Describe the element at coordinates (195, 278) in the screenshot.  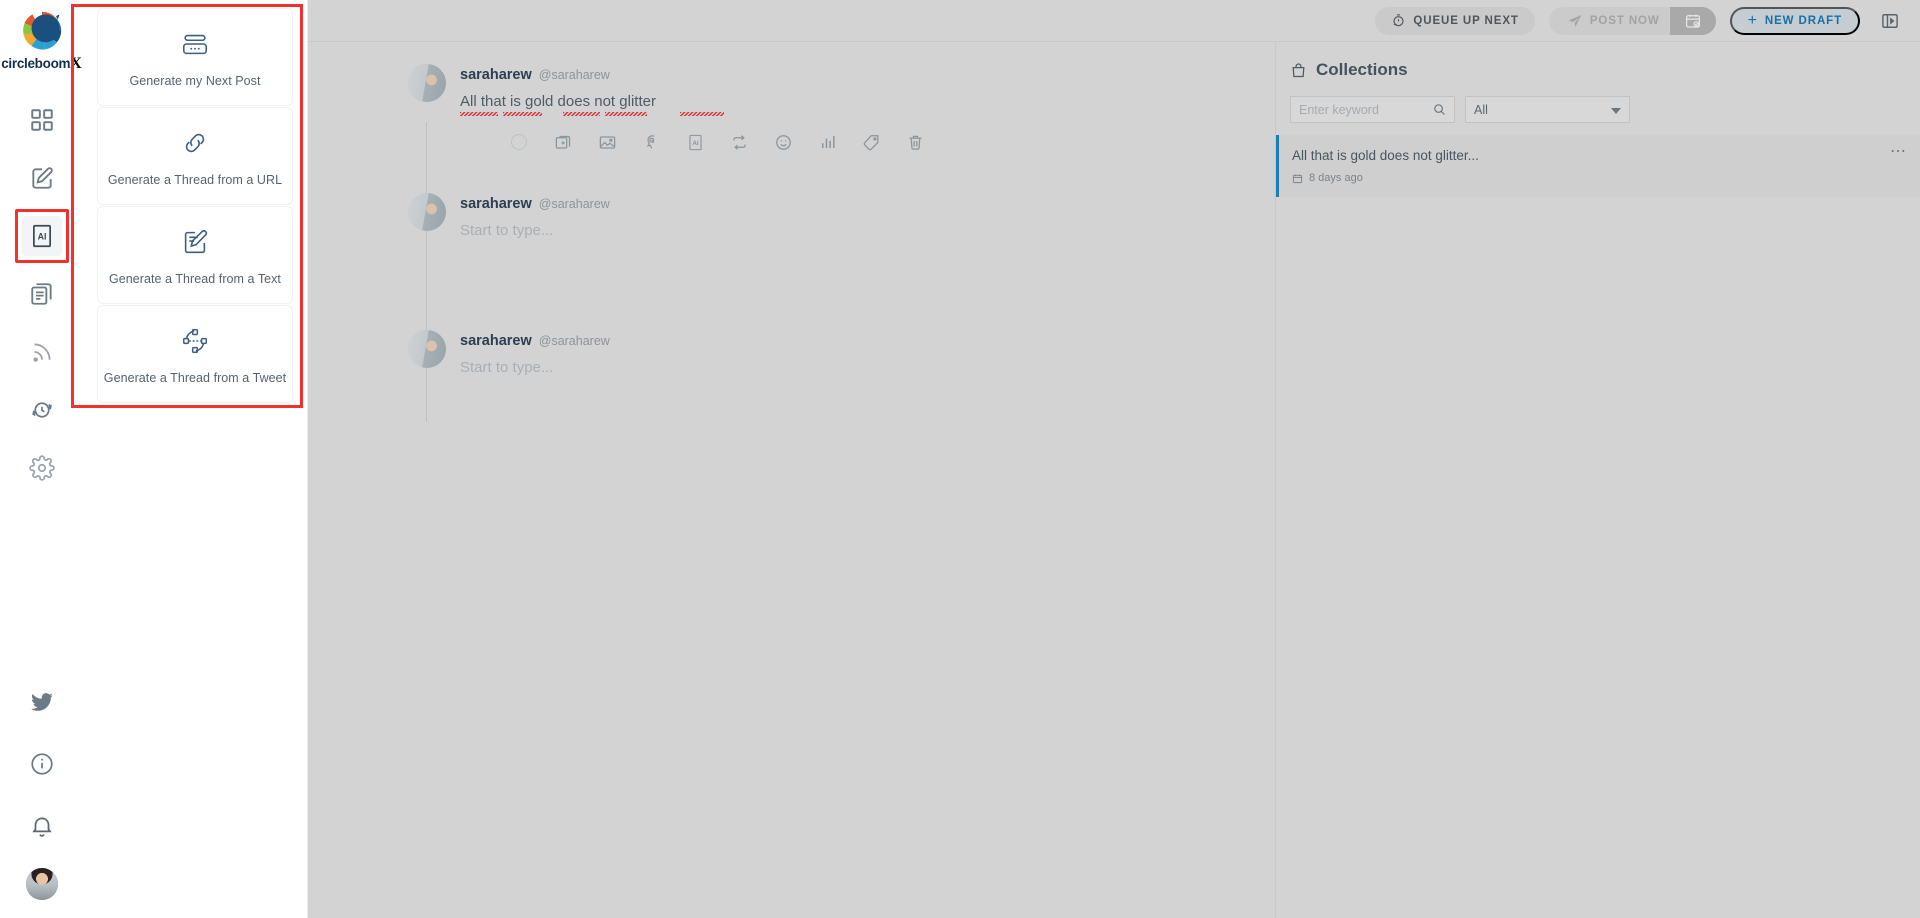
I see `ai-card-label: Generate a Thread from a Text` at that location.